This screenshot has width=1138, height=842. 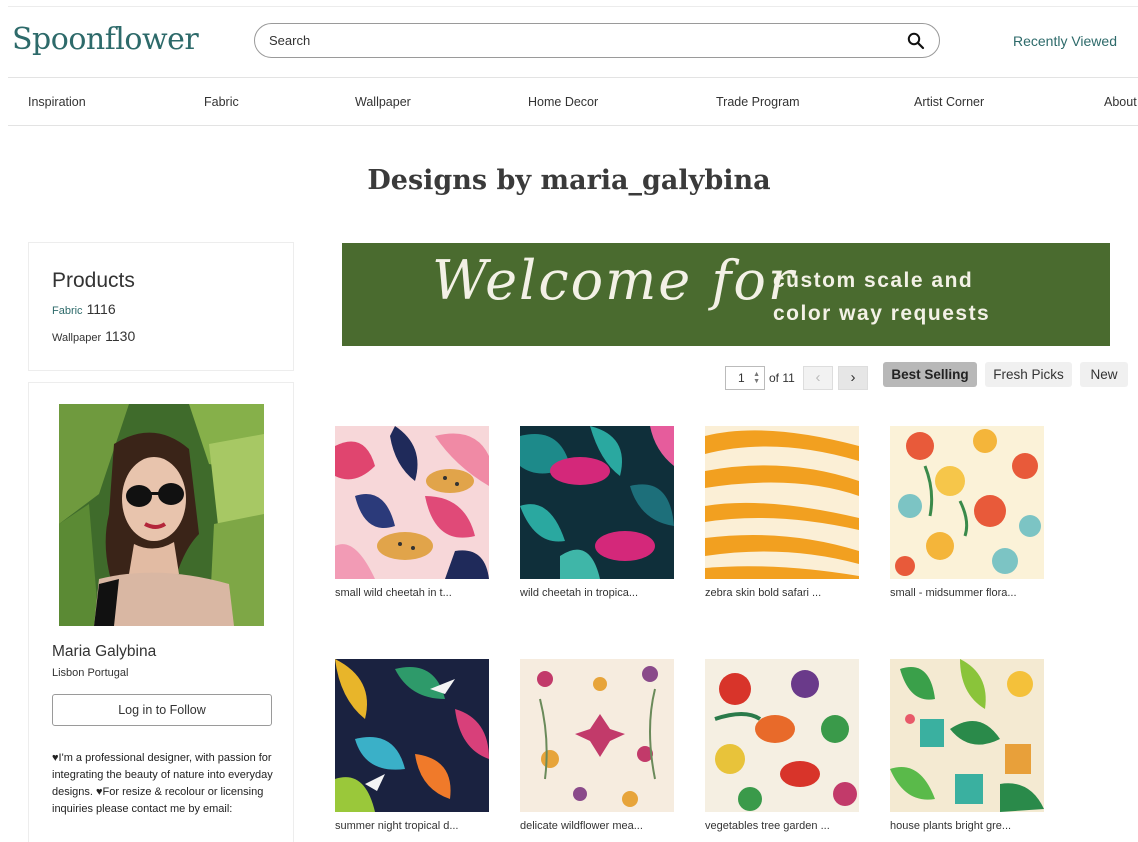 What do you see at coordinates (597, 502) in the screenshot?
I see `design-thumbnail-cheetah-teal` at bounding box center [597, 502].